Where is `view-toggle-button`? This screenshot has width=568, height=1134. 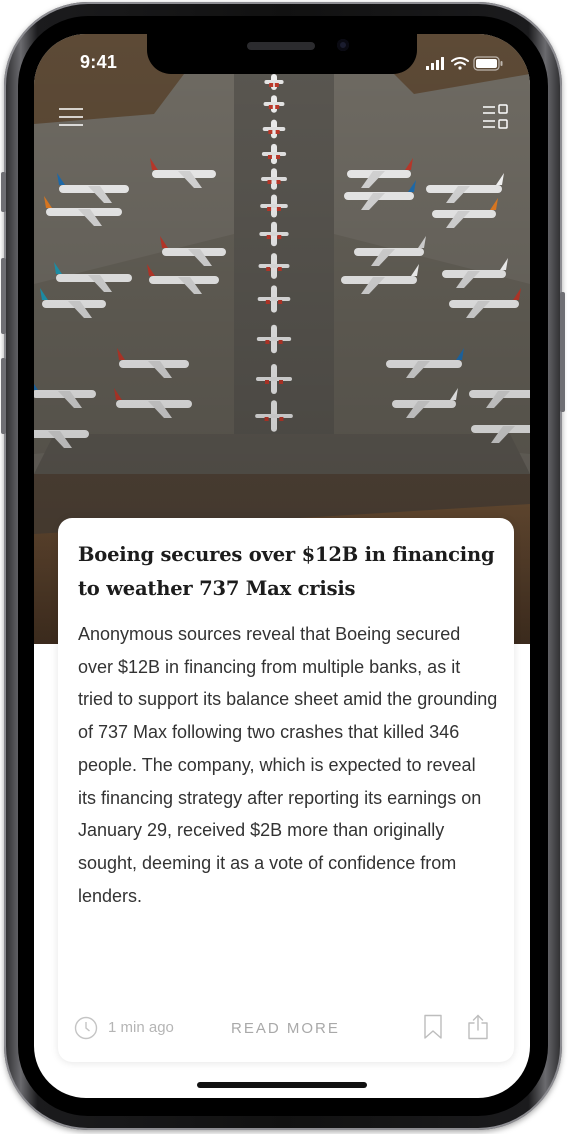 view-toggle-button is located at coordinates (495, 117).